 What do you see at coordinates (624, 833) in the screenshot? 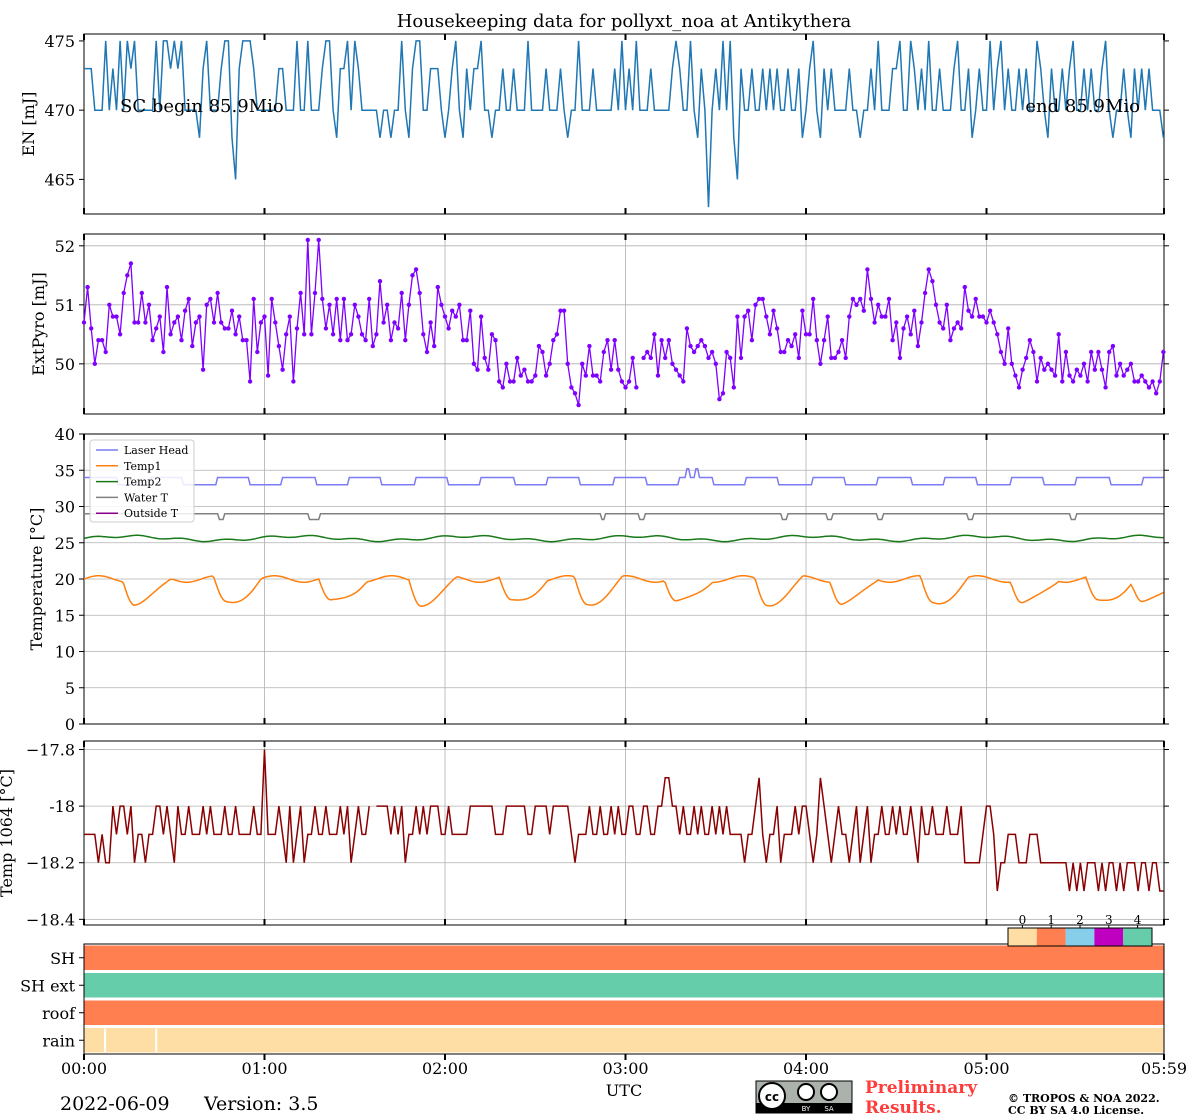
I see `temp1064-frame` at bounding box center [624, 833].